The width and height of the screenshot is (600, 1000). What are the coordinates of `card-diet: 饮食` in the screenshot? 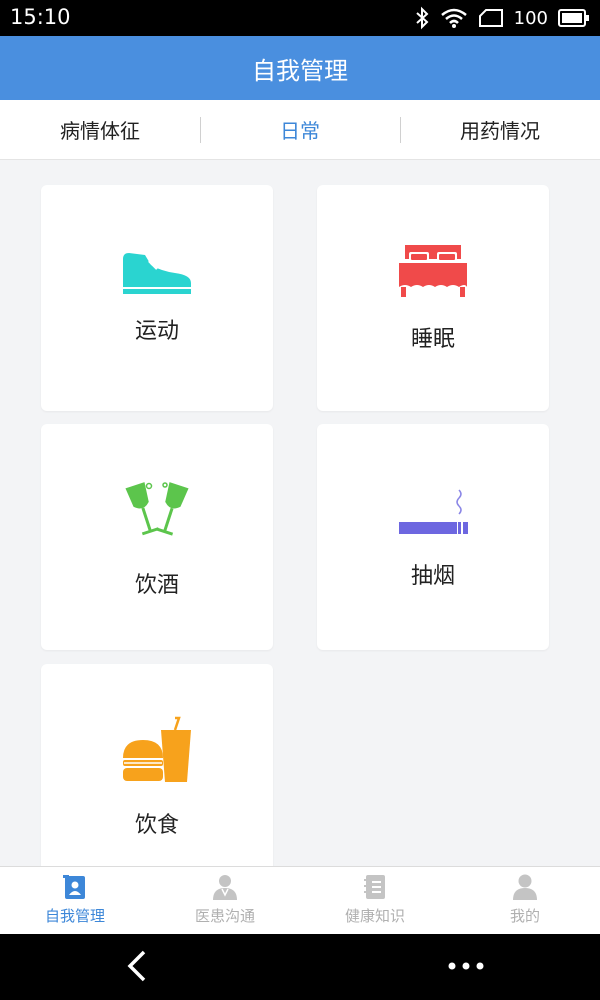 It's located at (157, 765).